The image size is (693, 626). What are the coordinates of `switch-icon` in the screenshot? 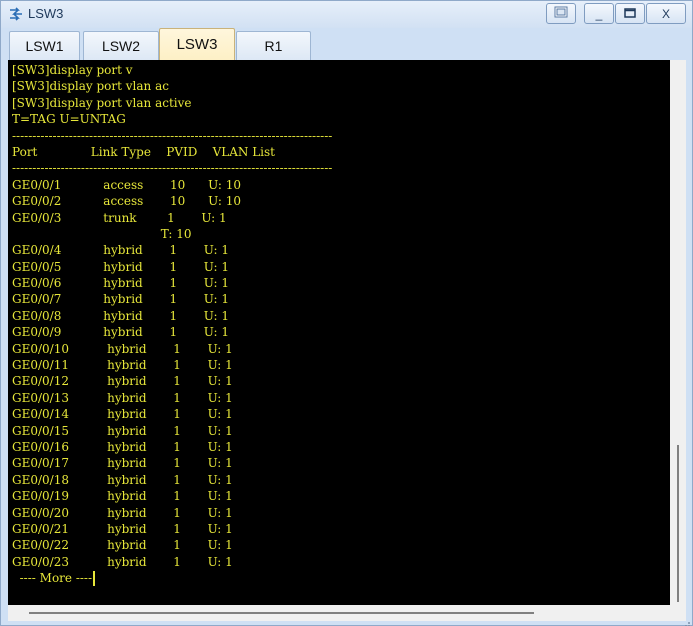 It's located at (16, 14).